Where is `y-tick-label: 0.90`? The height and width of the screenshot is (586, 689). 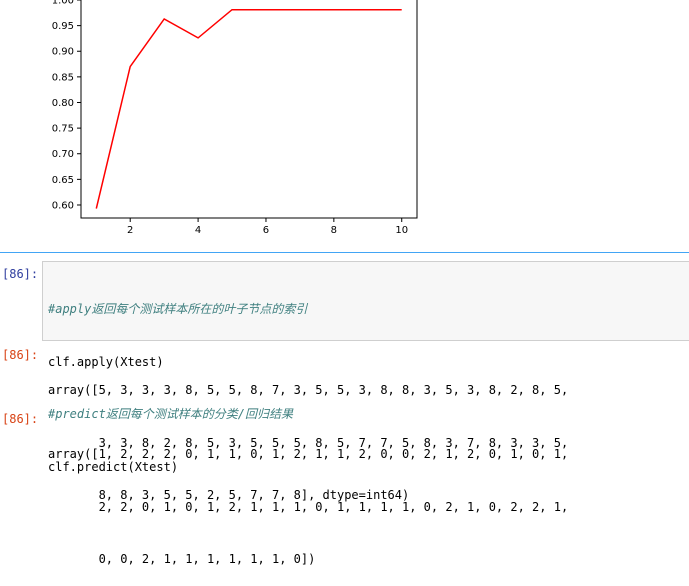
y-tick-label: 0.90 is located at coordinates (63, 52).